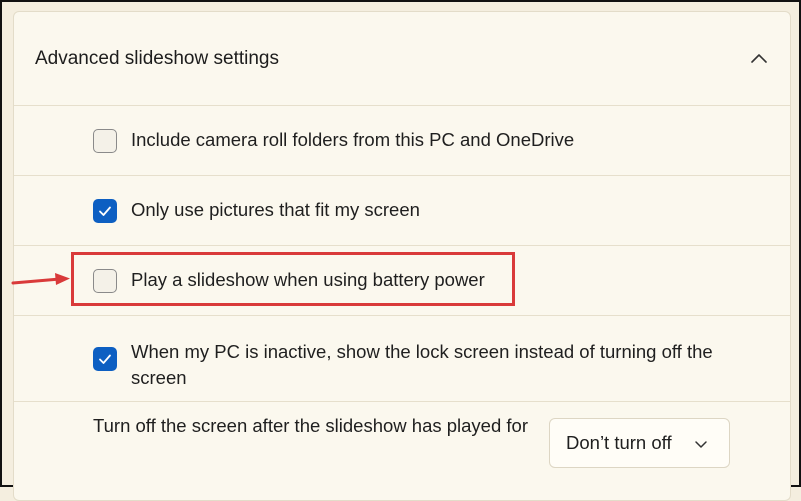  I want to click on chevron-up-icon, so click(759, 59).